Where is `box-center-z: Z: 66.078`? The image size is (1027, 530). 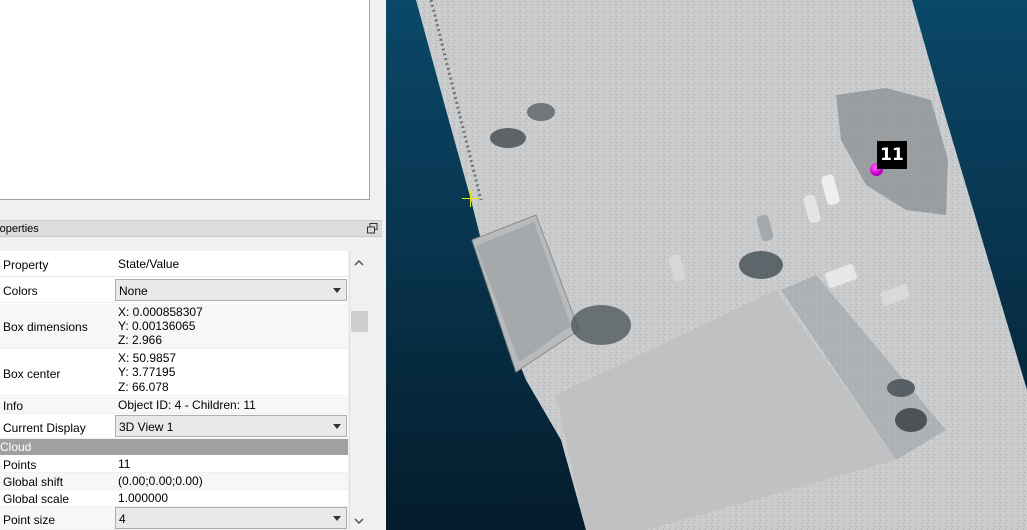
box-center-z: Z: 66.078 is located at coordinates (143, 387).